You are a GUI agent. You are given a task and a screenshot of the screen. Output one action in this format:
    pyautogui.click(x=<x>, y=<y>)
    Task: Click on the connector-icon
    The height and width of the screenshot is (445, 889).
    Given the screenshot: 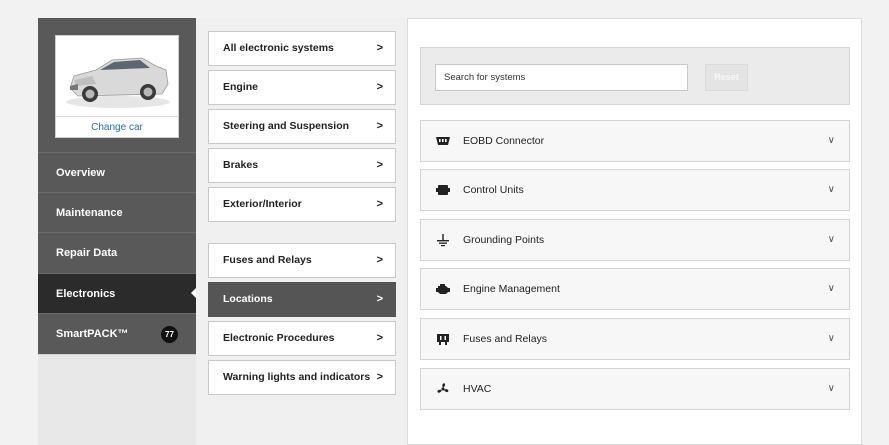 What is the action you would take?
    pyautogui.click(x=443, y=141)
    